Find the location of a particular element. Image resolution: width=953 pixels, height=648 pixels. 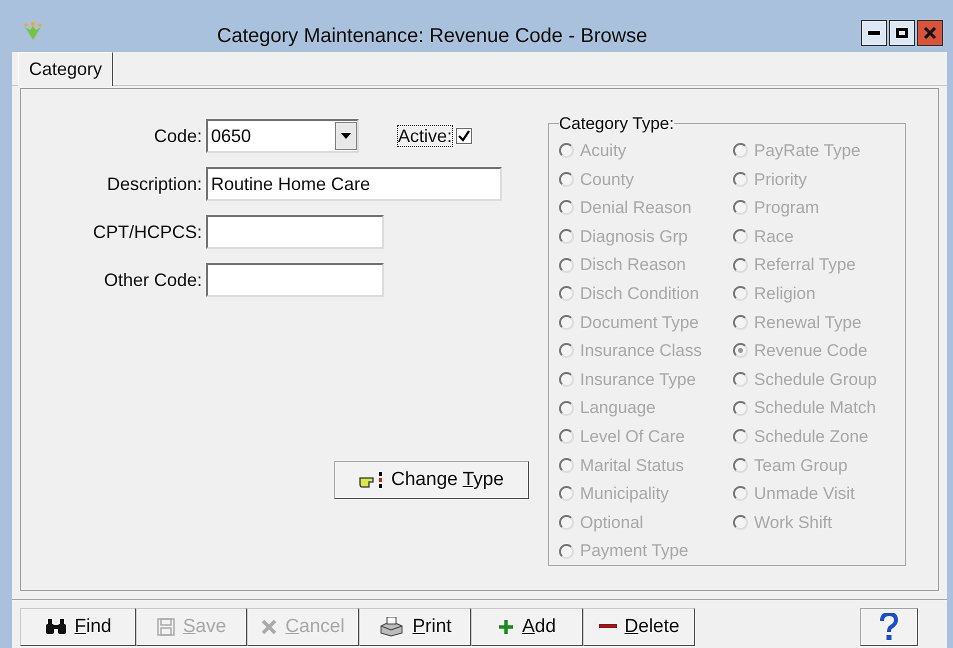

group-title: Category Type: is located at coordinates (616, 124).